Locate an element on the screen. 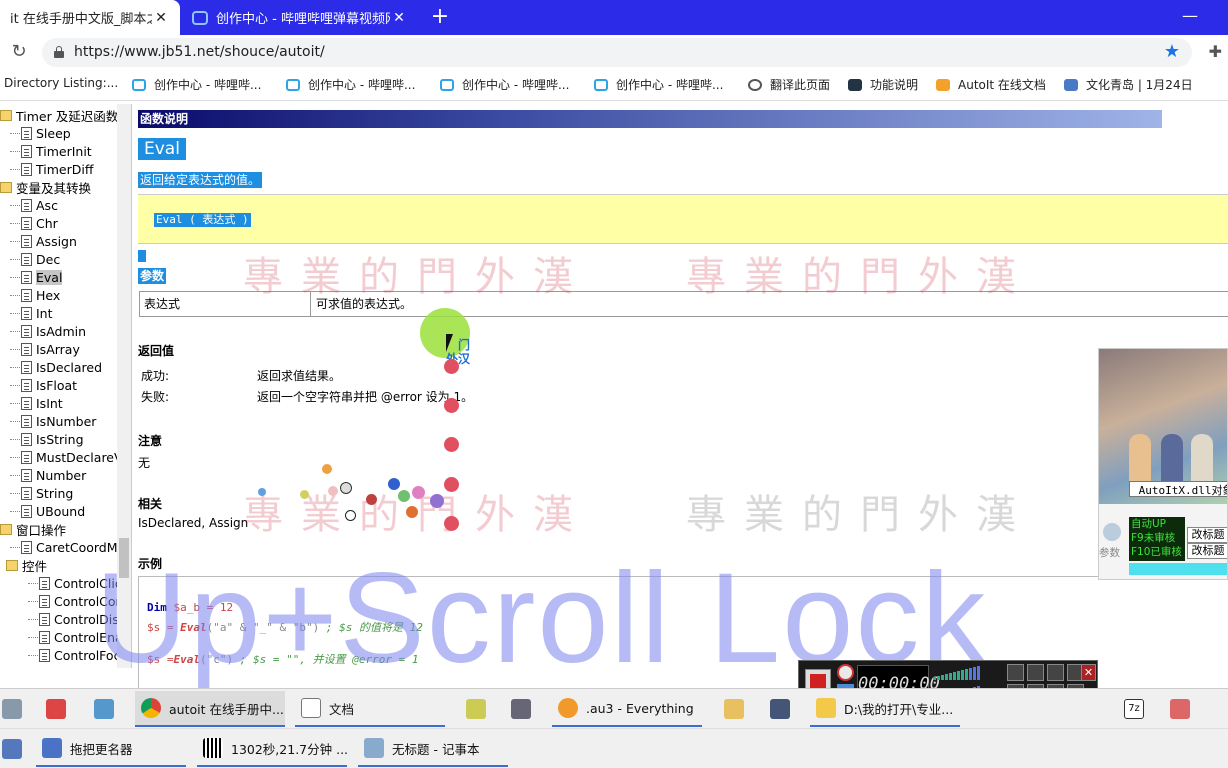 The height and width of the screenshot is (768, 1228). taskbar-notepad: 无标题 - 记事本 is located at coordinates (433, 749).